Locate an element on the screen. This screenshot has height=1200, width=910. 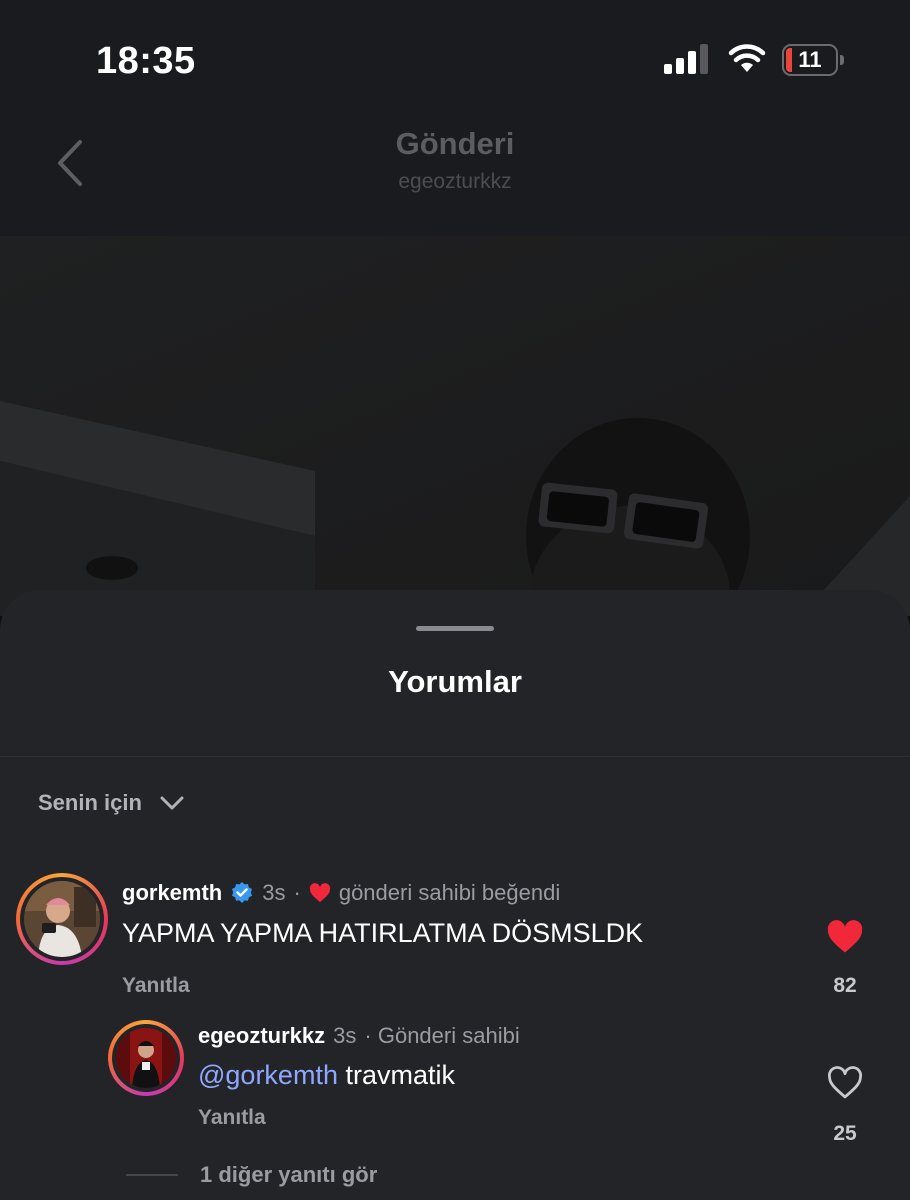
view-more-replies-label: 1 diğer yanıtı gör is located at coordinates (289, 1174).